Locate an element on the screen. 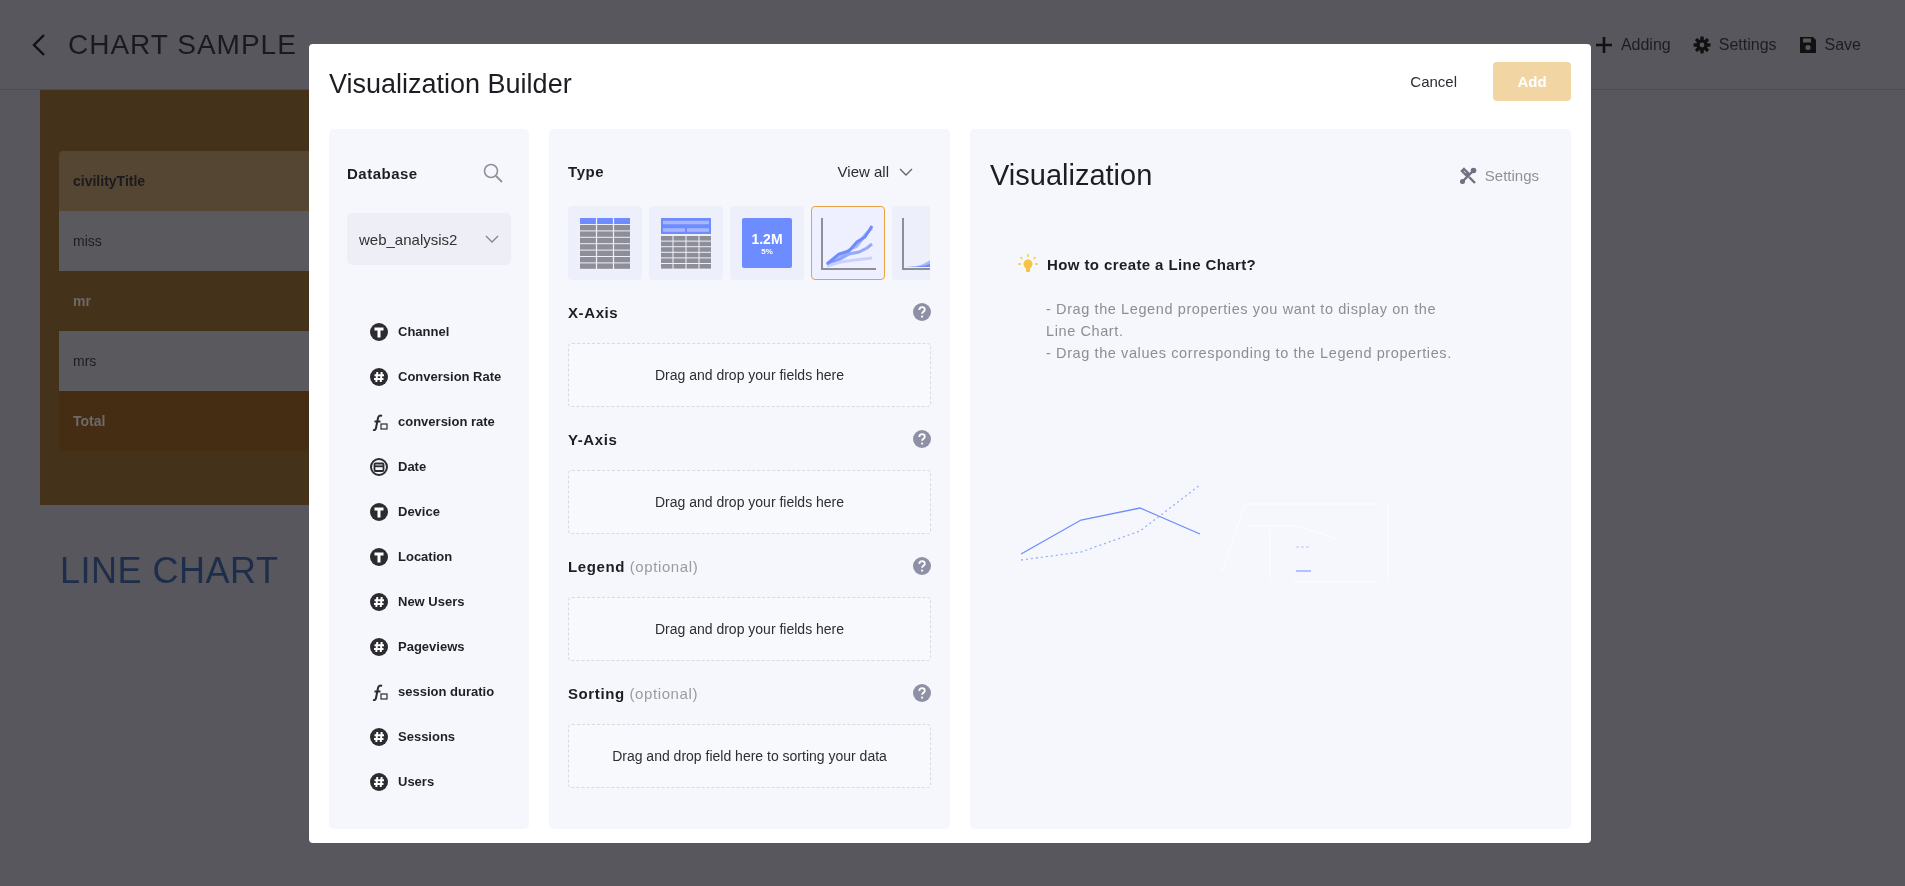  table-cell: miss is located at coordinates (184, 241).